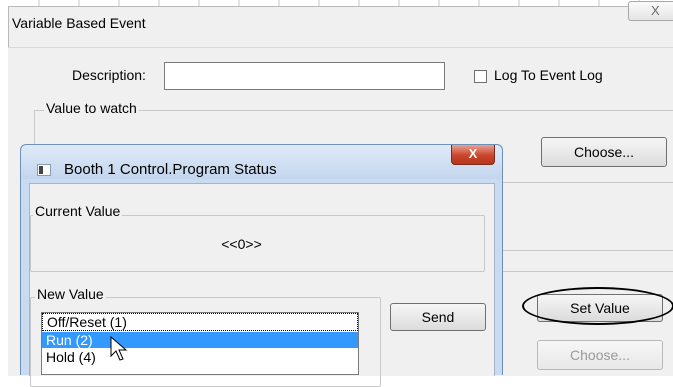 This screenshot has height=387, width=673. Describe the element at coordinates (304, 76) in the screenshot. I see `description-input` at that location.